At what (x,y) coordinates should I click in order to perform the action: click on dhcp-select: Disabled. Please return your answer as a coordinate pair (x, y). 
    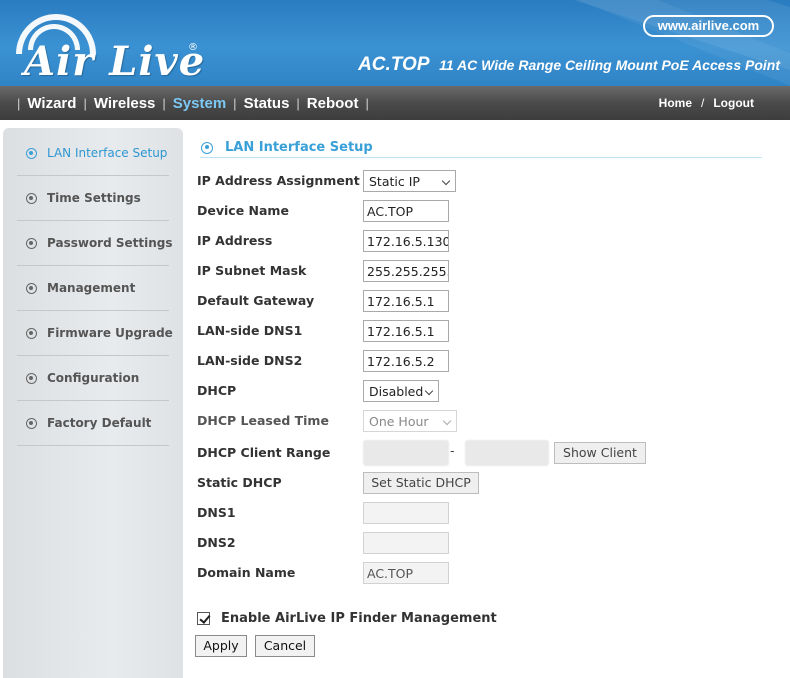
    Looking at the image, I should click on (401, 391).